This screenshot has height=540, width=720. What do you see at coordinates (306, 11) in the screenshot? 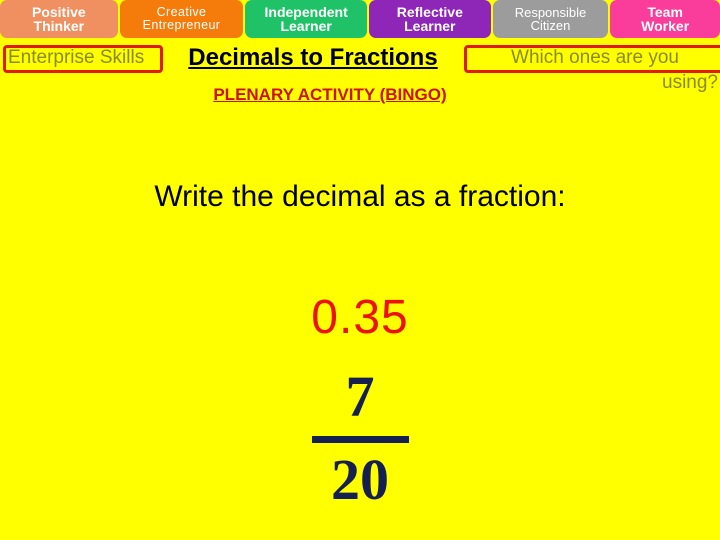
I see `tab-label-line1: Independent` at bounding box center [306, 11].